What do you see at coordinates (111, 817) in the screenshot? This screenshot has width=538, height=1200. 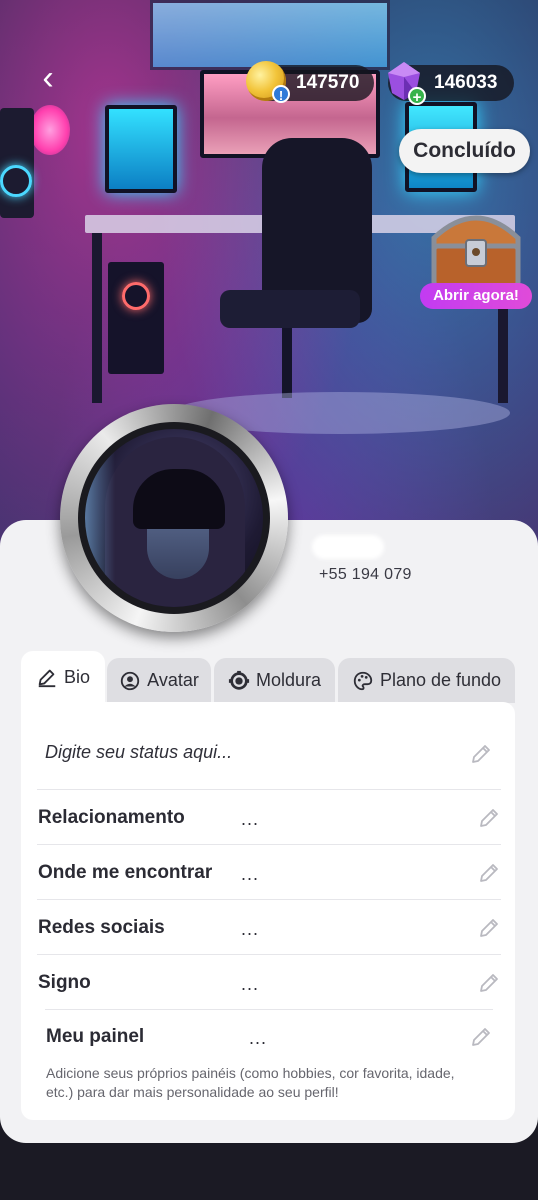 I see `field-label: Relacionamento` at bounding box center [111, 817].